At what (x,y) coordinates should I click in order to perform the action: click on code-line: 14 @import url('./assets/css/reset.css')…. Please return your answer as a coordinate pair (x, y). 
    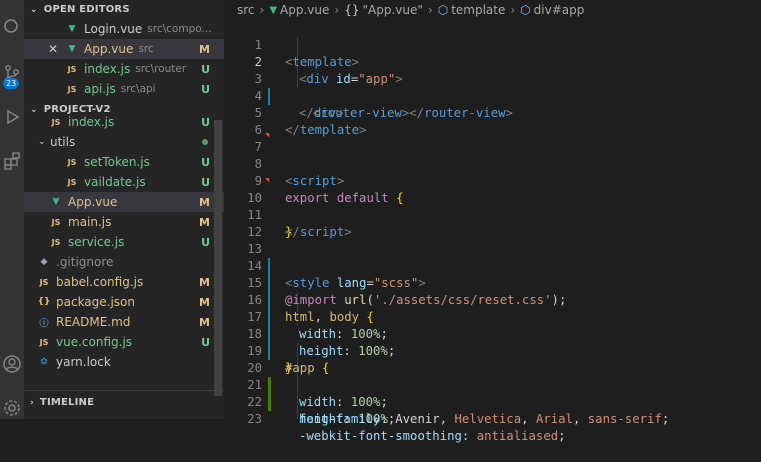
    Looking at the image, I should click on (492, 274).